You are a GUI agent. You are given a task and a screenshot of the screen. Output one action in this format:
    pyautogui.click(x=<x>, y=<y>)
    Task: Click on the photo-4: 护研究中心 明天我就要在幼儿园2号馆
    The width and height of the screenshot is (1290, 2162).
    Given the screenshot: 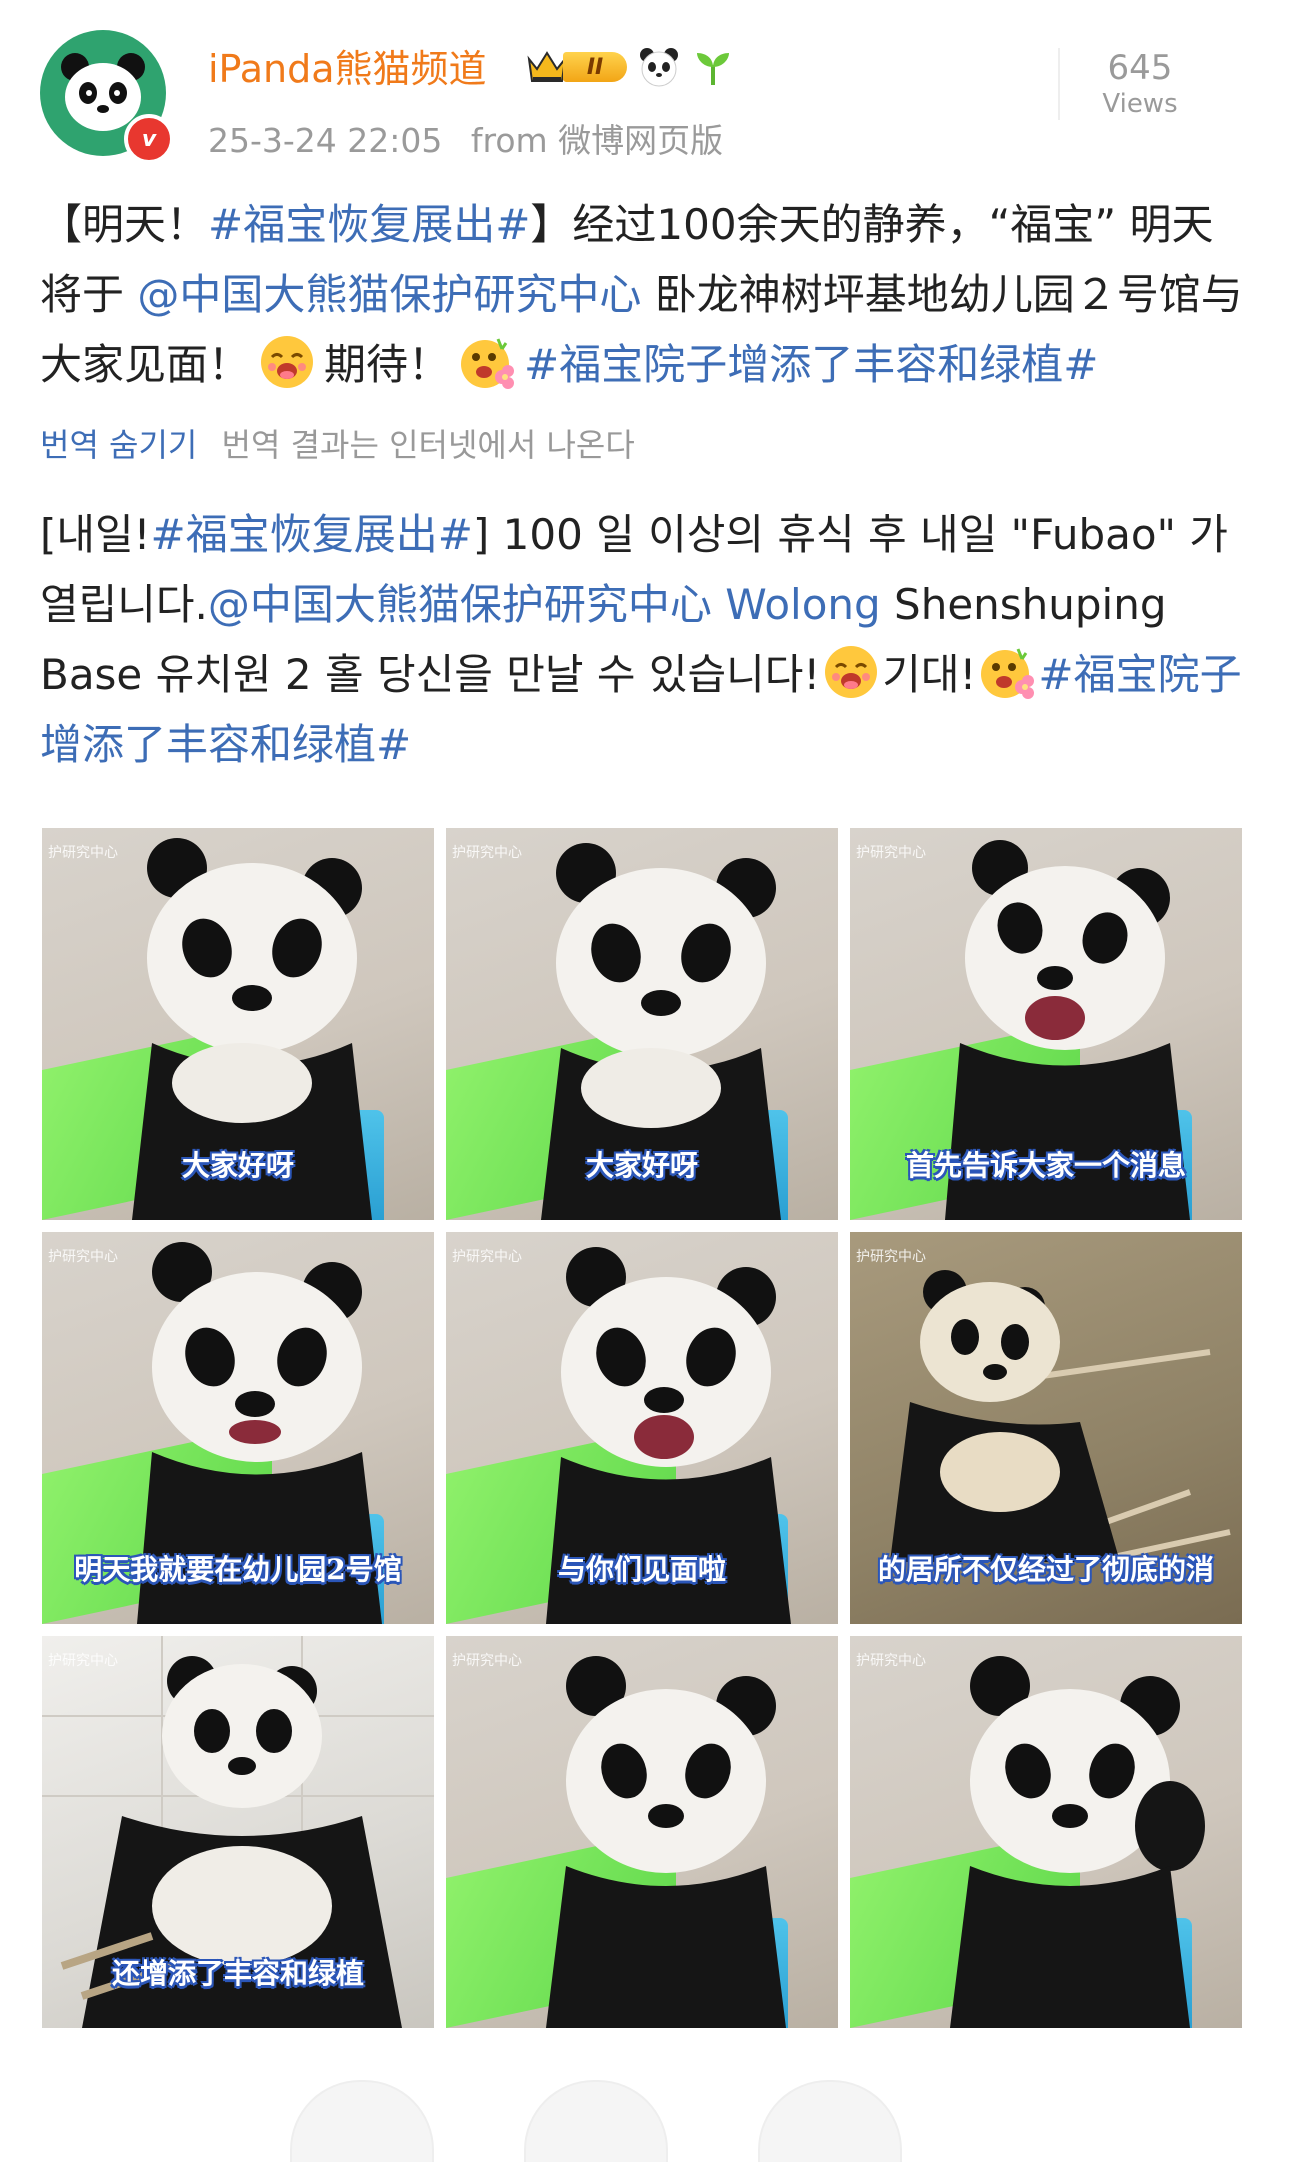 What is the action you would take?
    pyautogui.click(x=238, y=1428)
    